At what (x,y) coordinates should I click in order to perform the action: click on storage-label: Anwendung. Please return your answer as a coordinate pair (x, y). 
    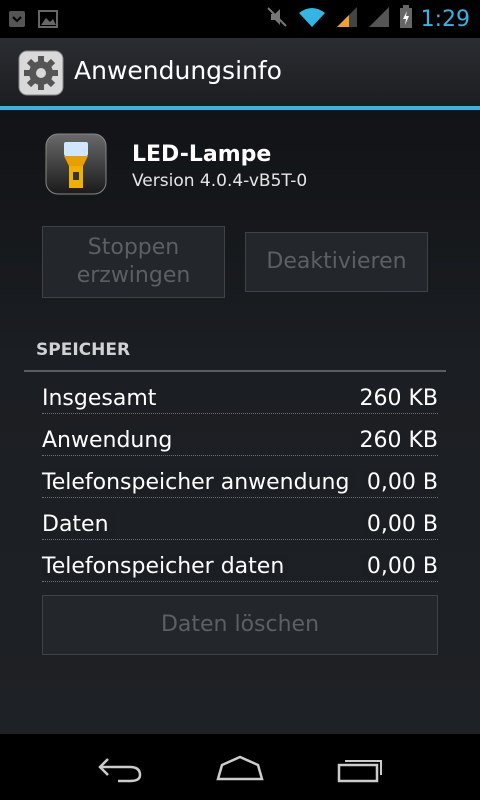
    Looking at the image, I should click on (109, 440).